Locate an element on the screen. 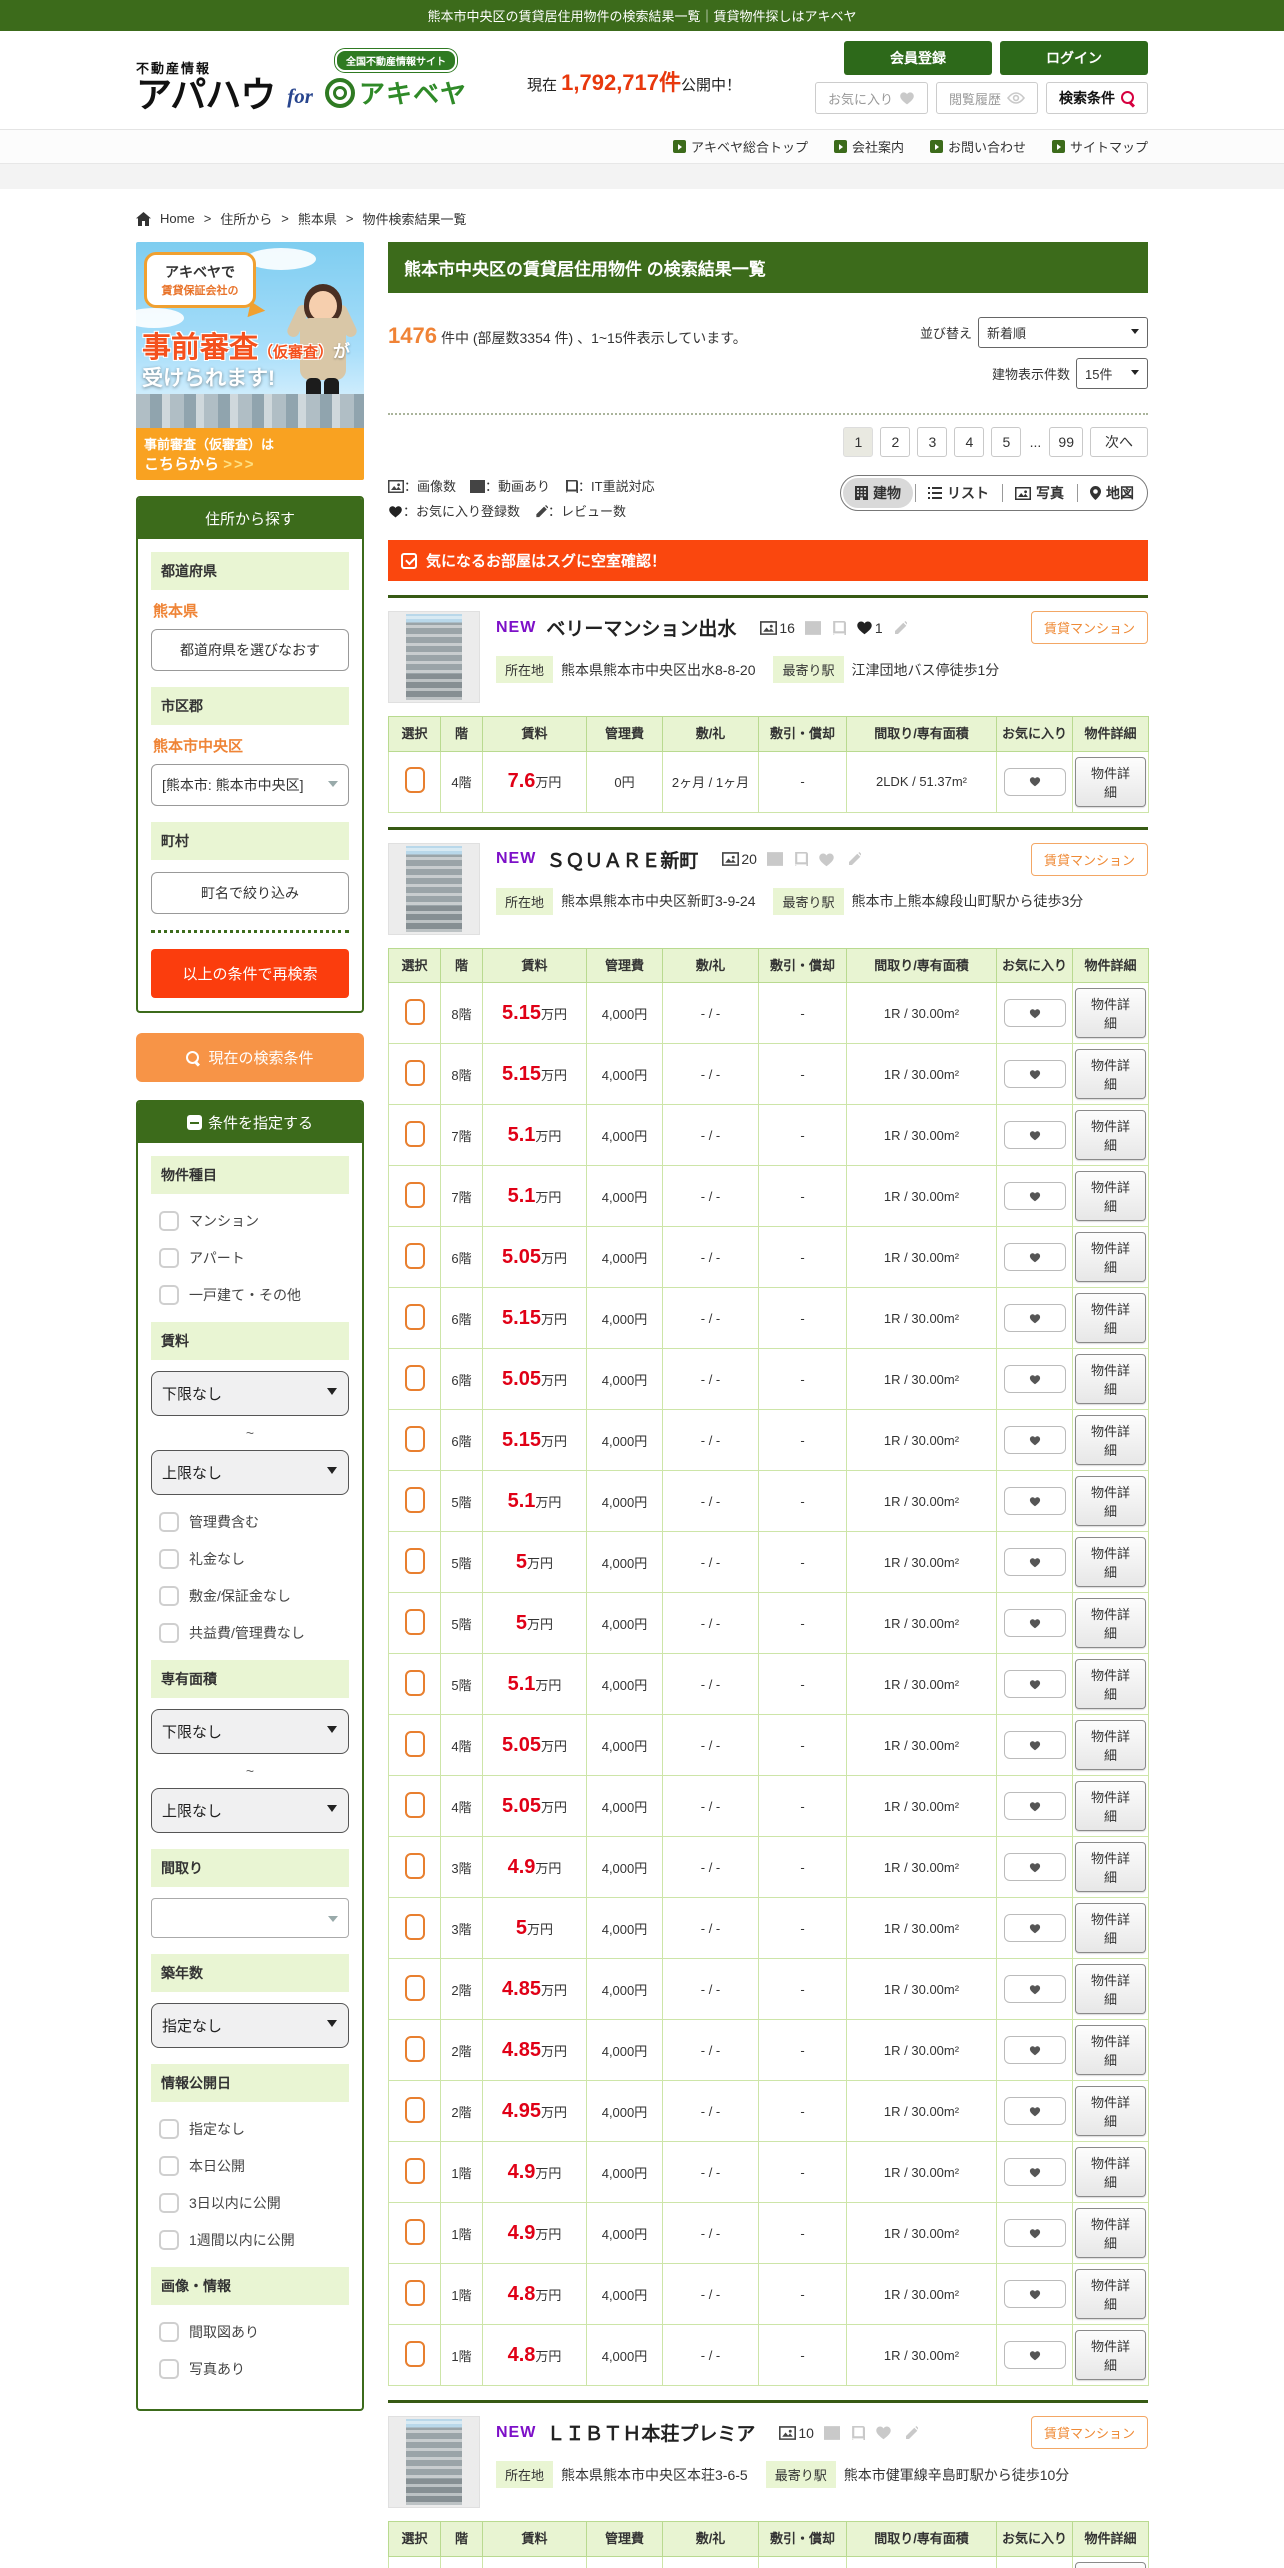  tab-map: 地図 is located at coordinates (1112, 493).